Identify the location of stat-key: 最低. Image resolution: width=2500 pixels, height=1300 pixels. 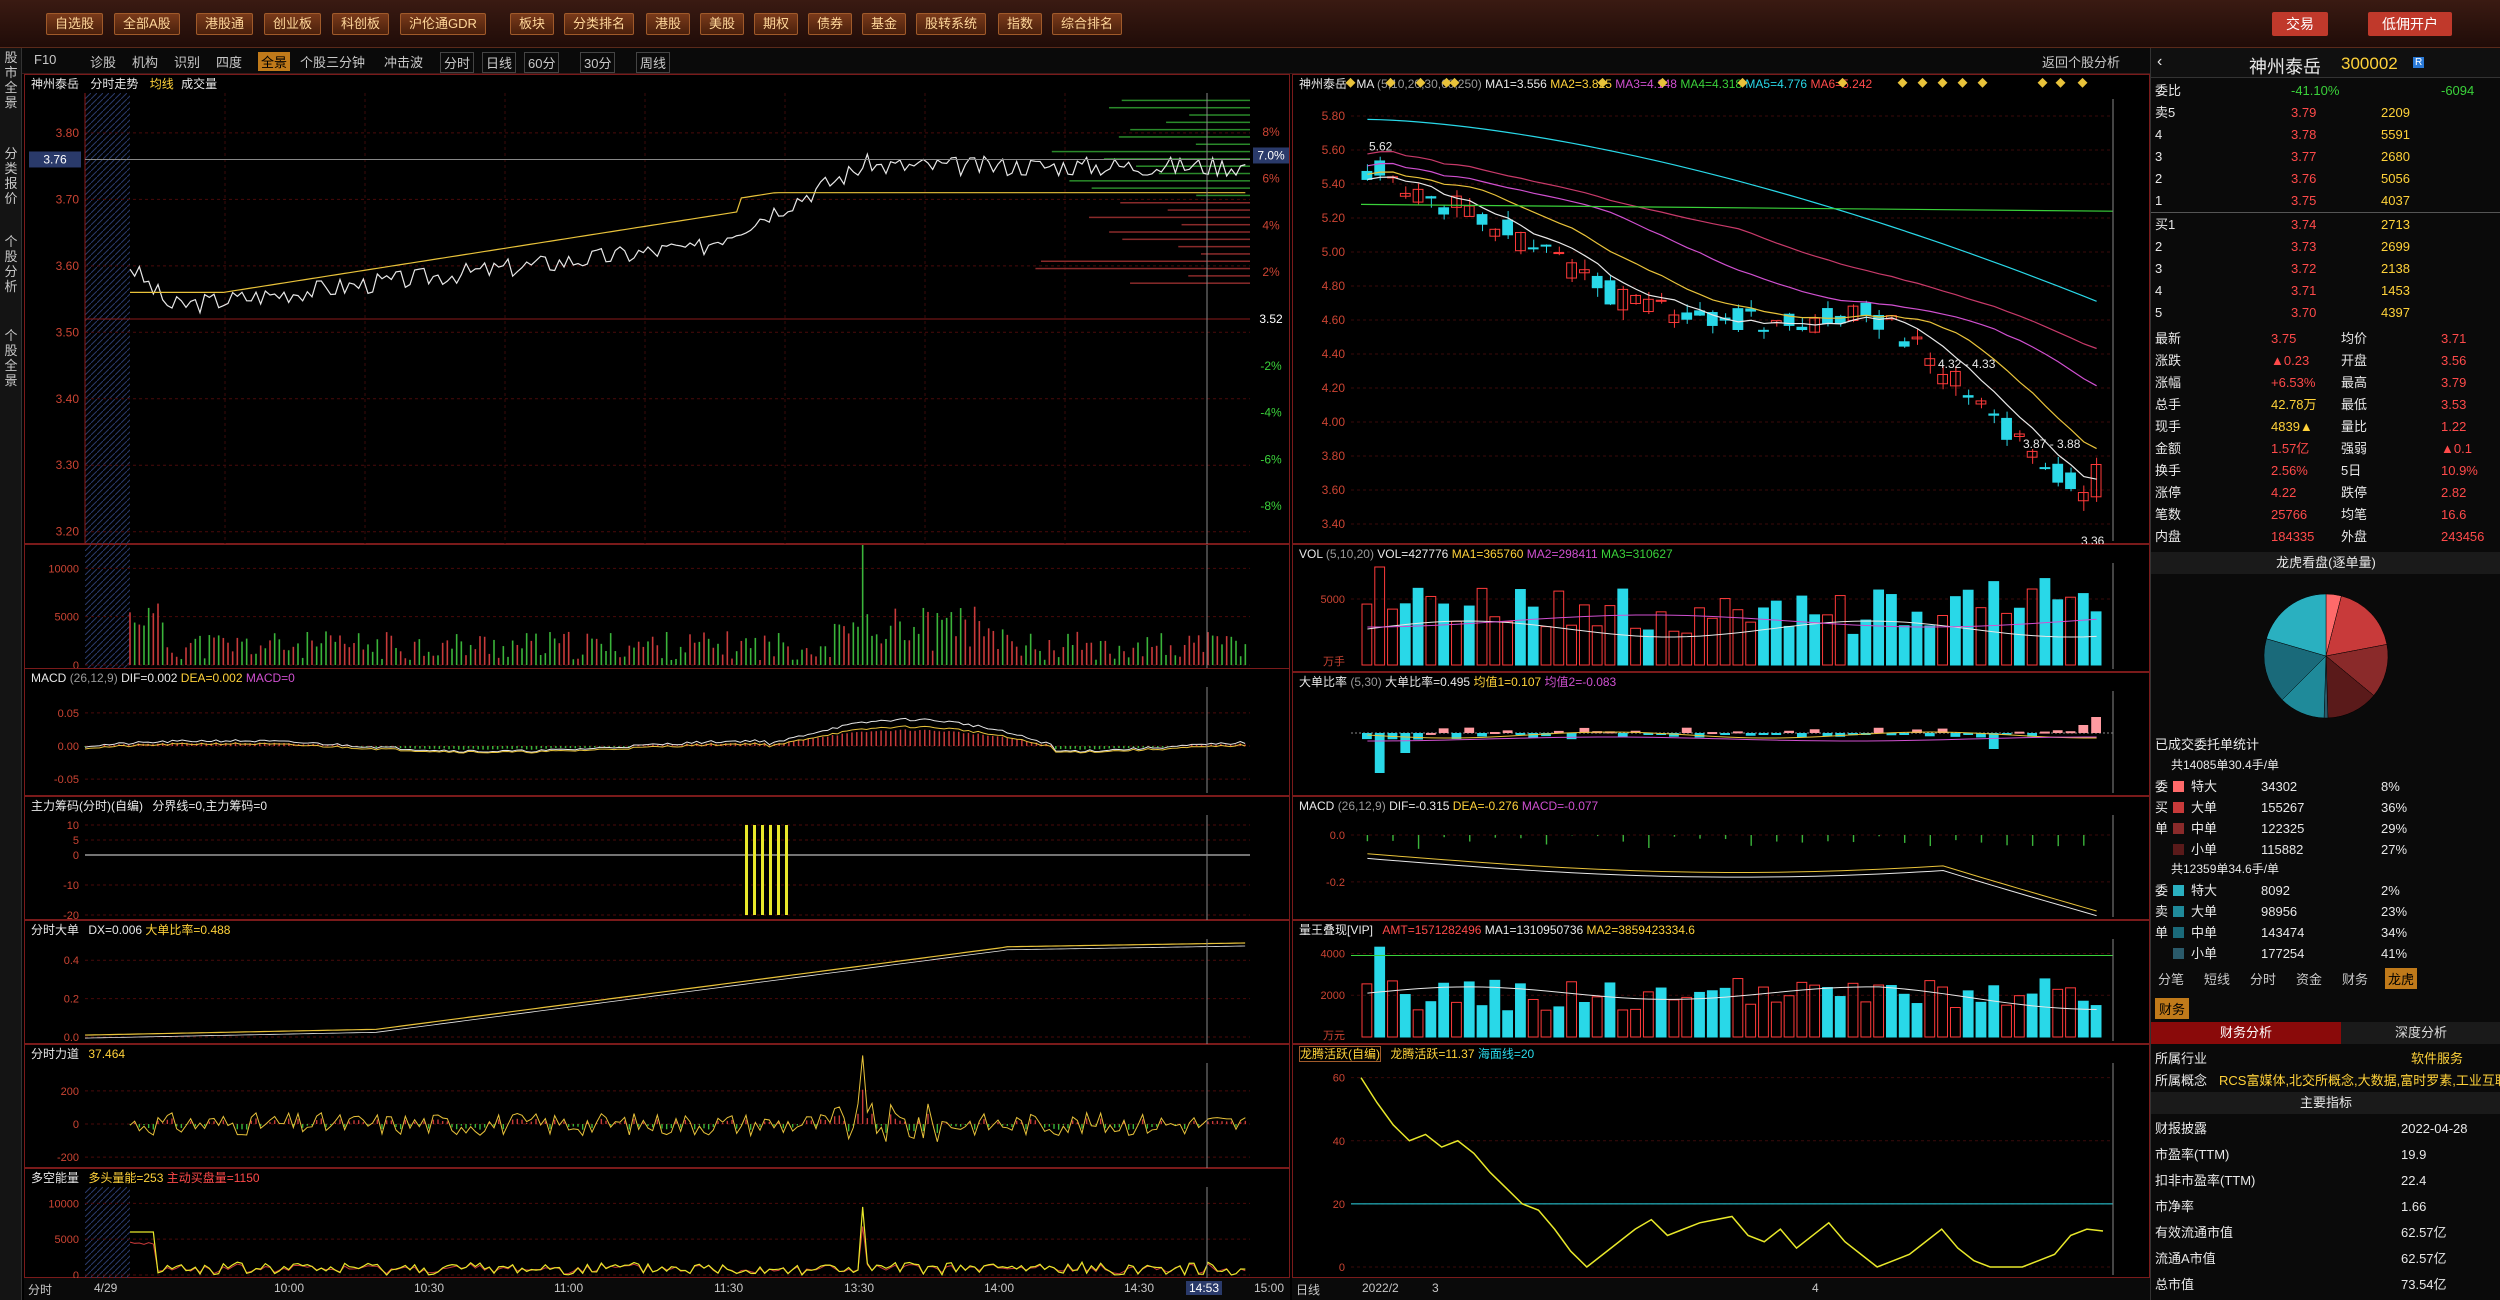
(2354, 404).